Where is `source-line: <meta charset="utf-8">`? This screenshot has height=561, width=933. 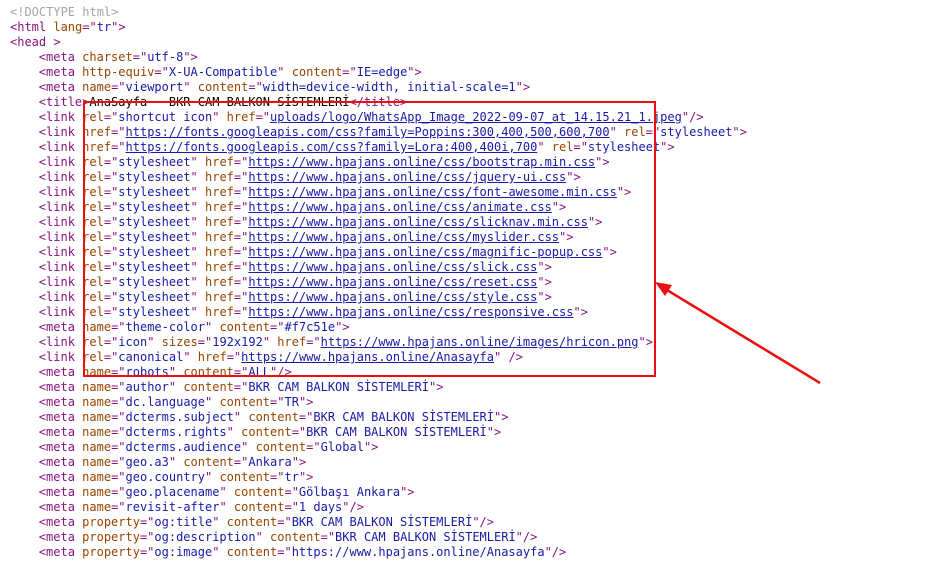 source-line: <meta charset="utf-8"> is located at coordinates (466, 57).